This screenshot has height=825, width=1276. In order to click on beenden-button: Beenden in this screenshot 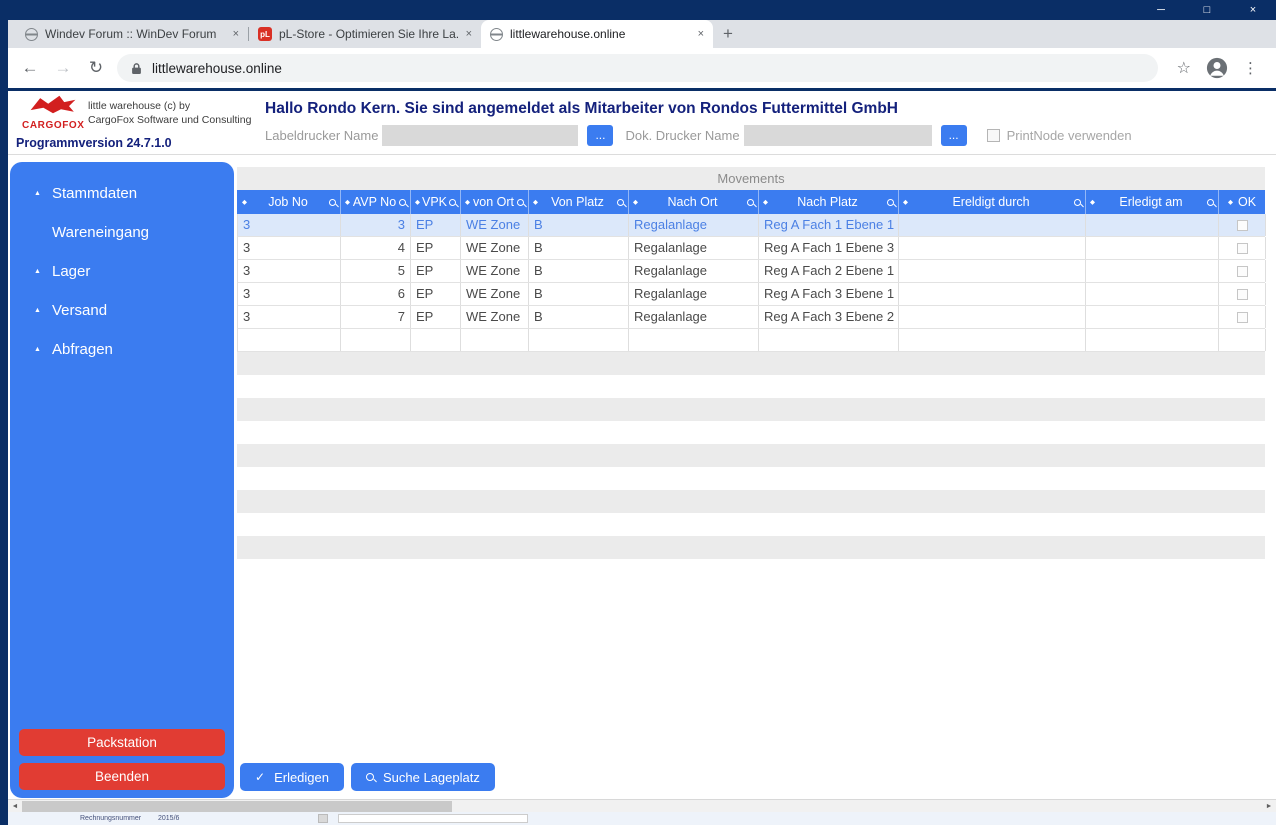, I will do `click(122, 776)`.